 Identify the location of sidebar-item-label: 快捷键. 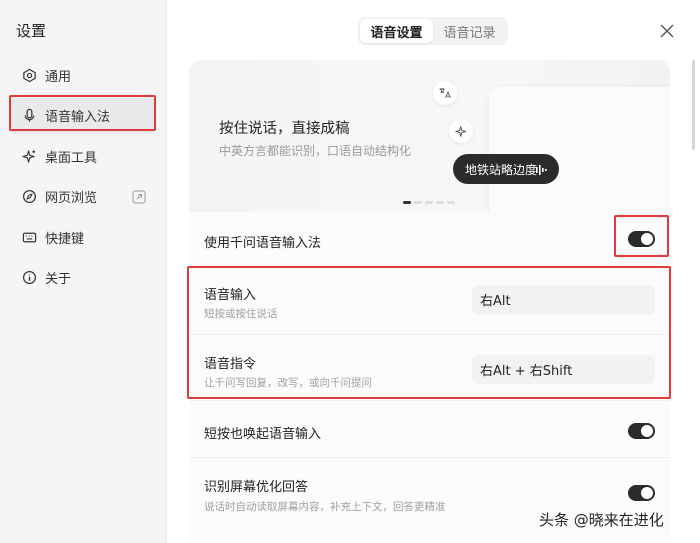
(65, 239).